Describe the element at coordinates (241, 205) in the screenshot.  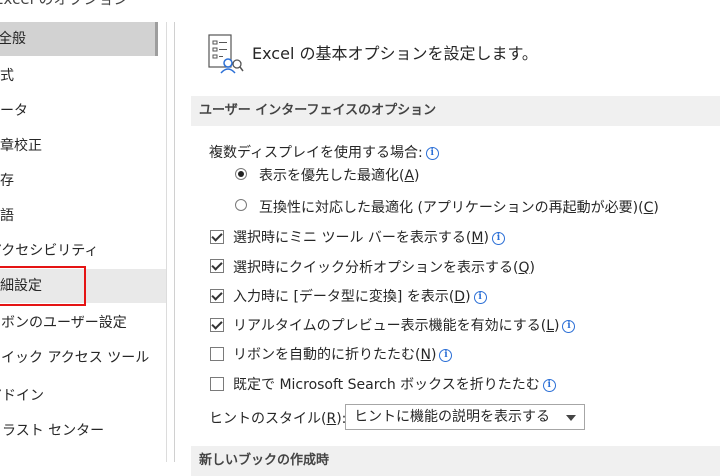
I see `radio-optimize-compat` at that location.